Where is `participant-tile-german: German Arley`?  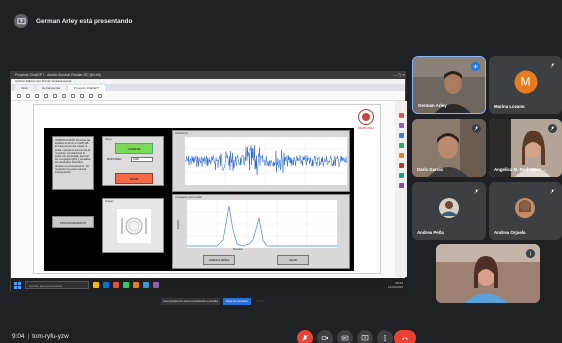
participant-tile-german: German Arley is located at coordinates (449, 85).